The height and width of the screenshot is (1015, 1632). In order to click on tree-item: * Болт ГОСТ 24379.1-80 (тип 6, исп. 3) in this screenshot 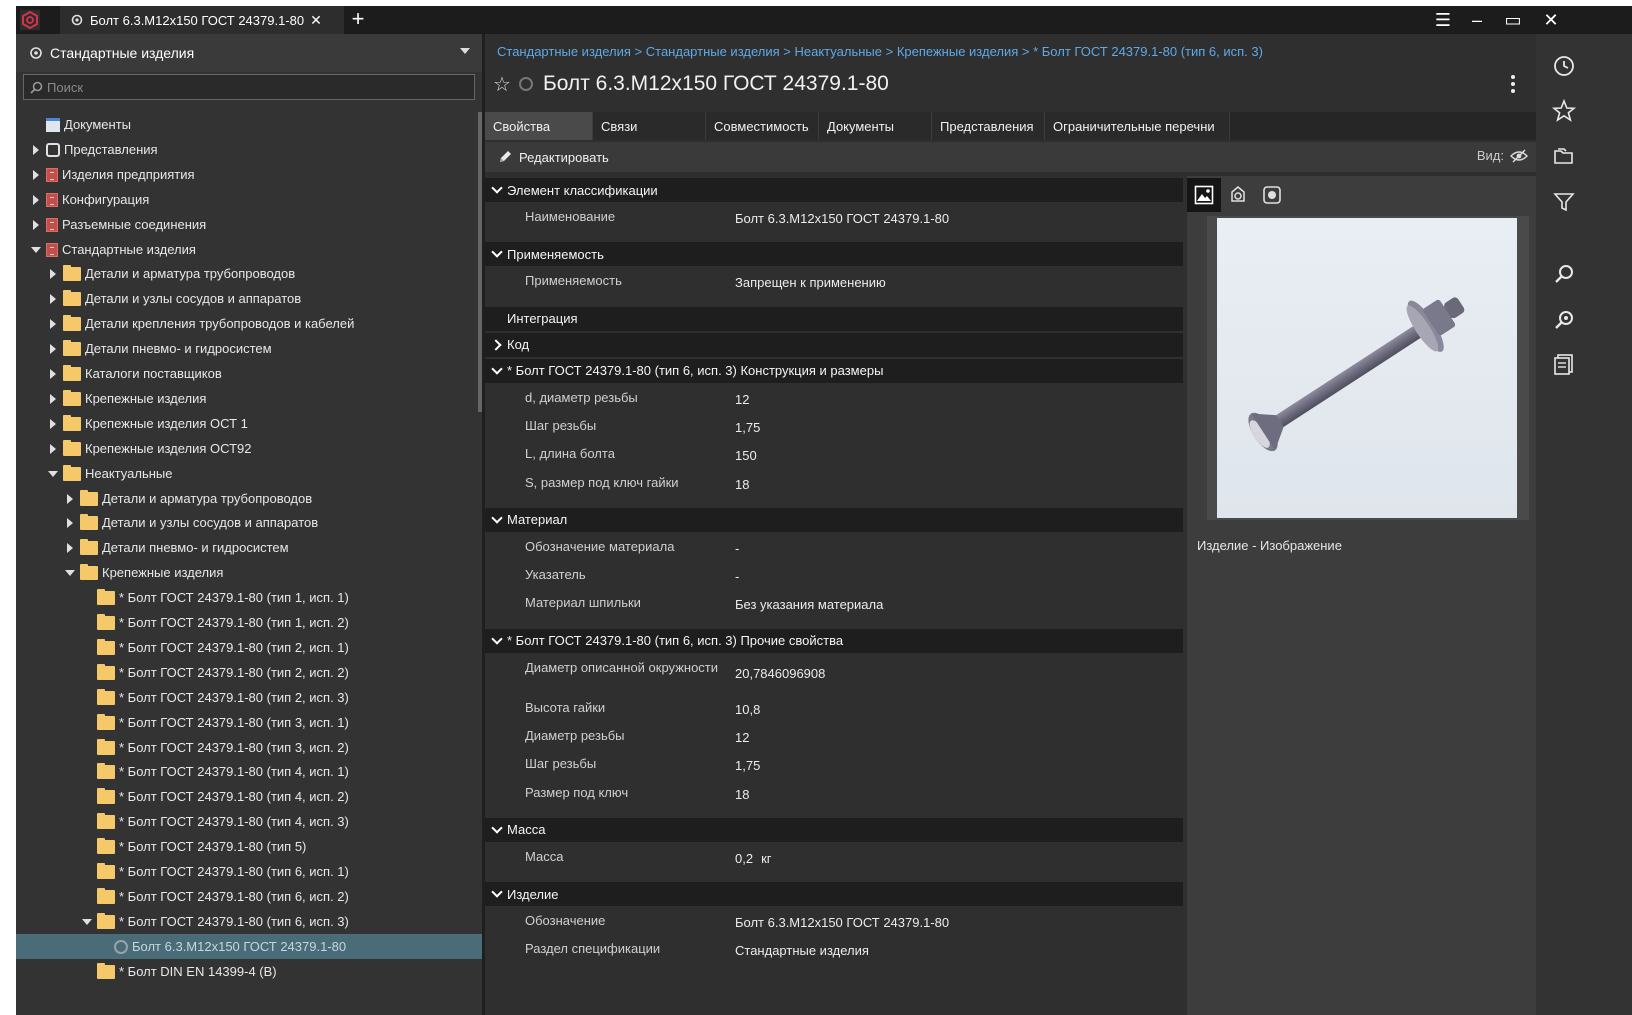, I will do `click(249, 921)`.